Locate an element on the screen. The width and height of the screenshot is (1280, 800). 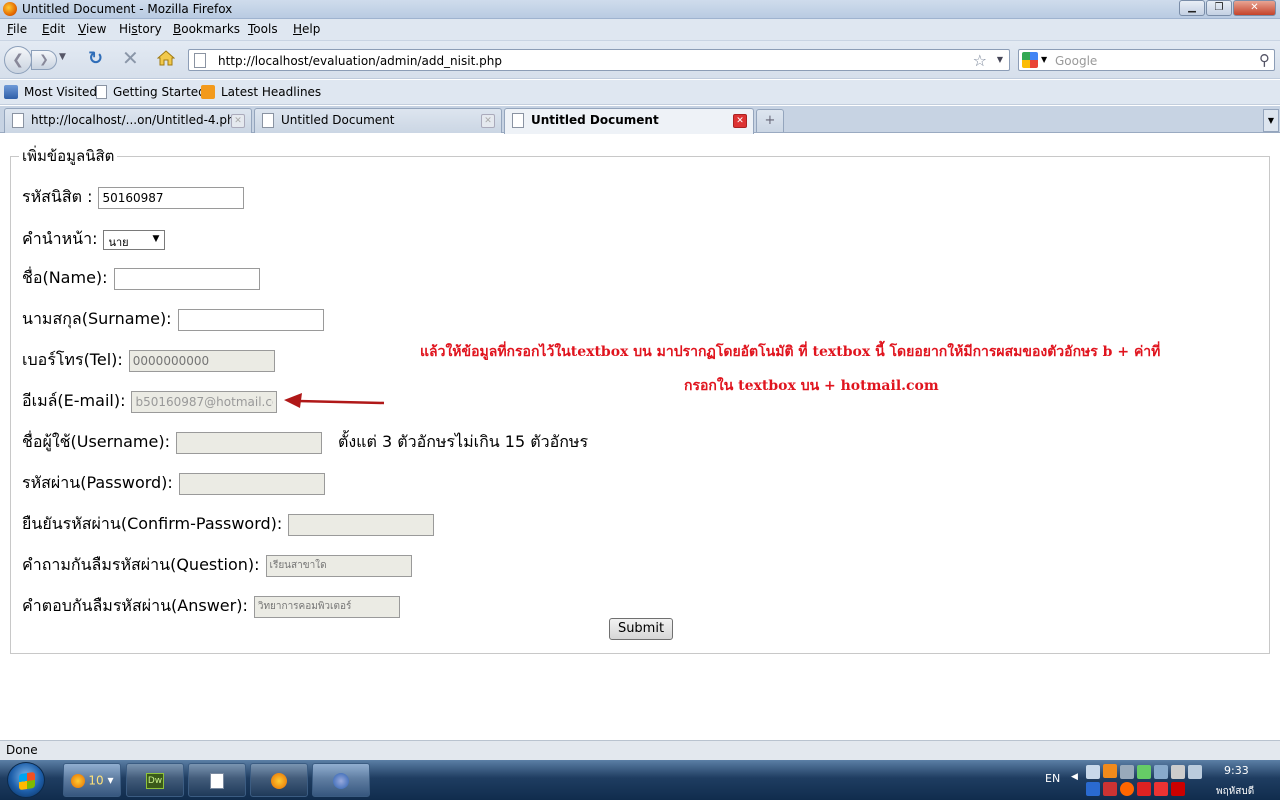
tel-input is located at coordinates (201, 360).